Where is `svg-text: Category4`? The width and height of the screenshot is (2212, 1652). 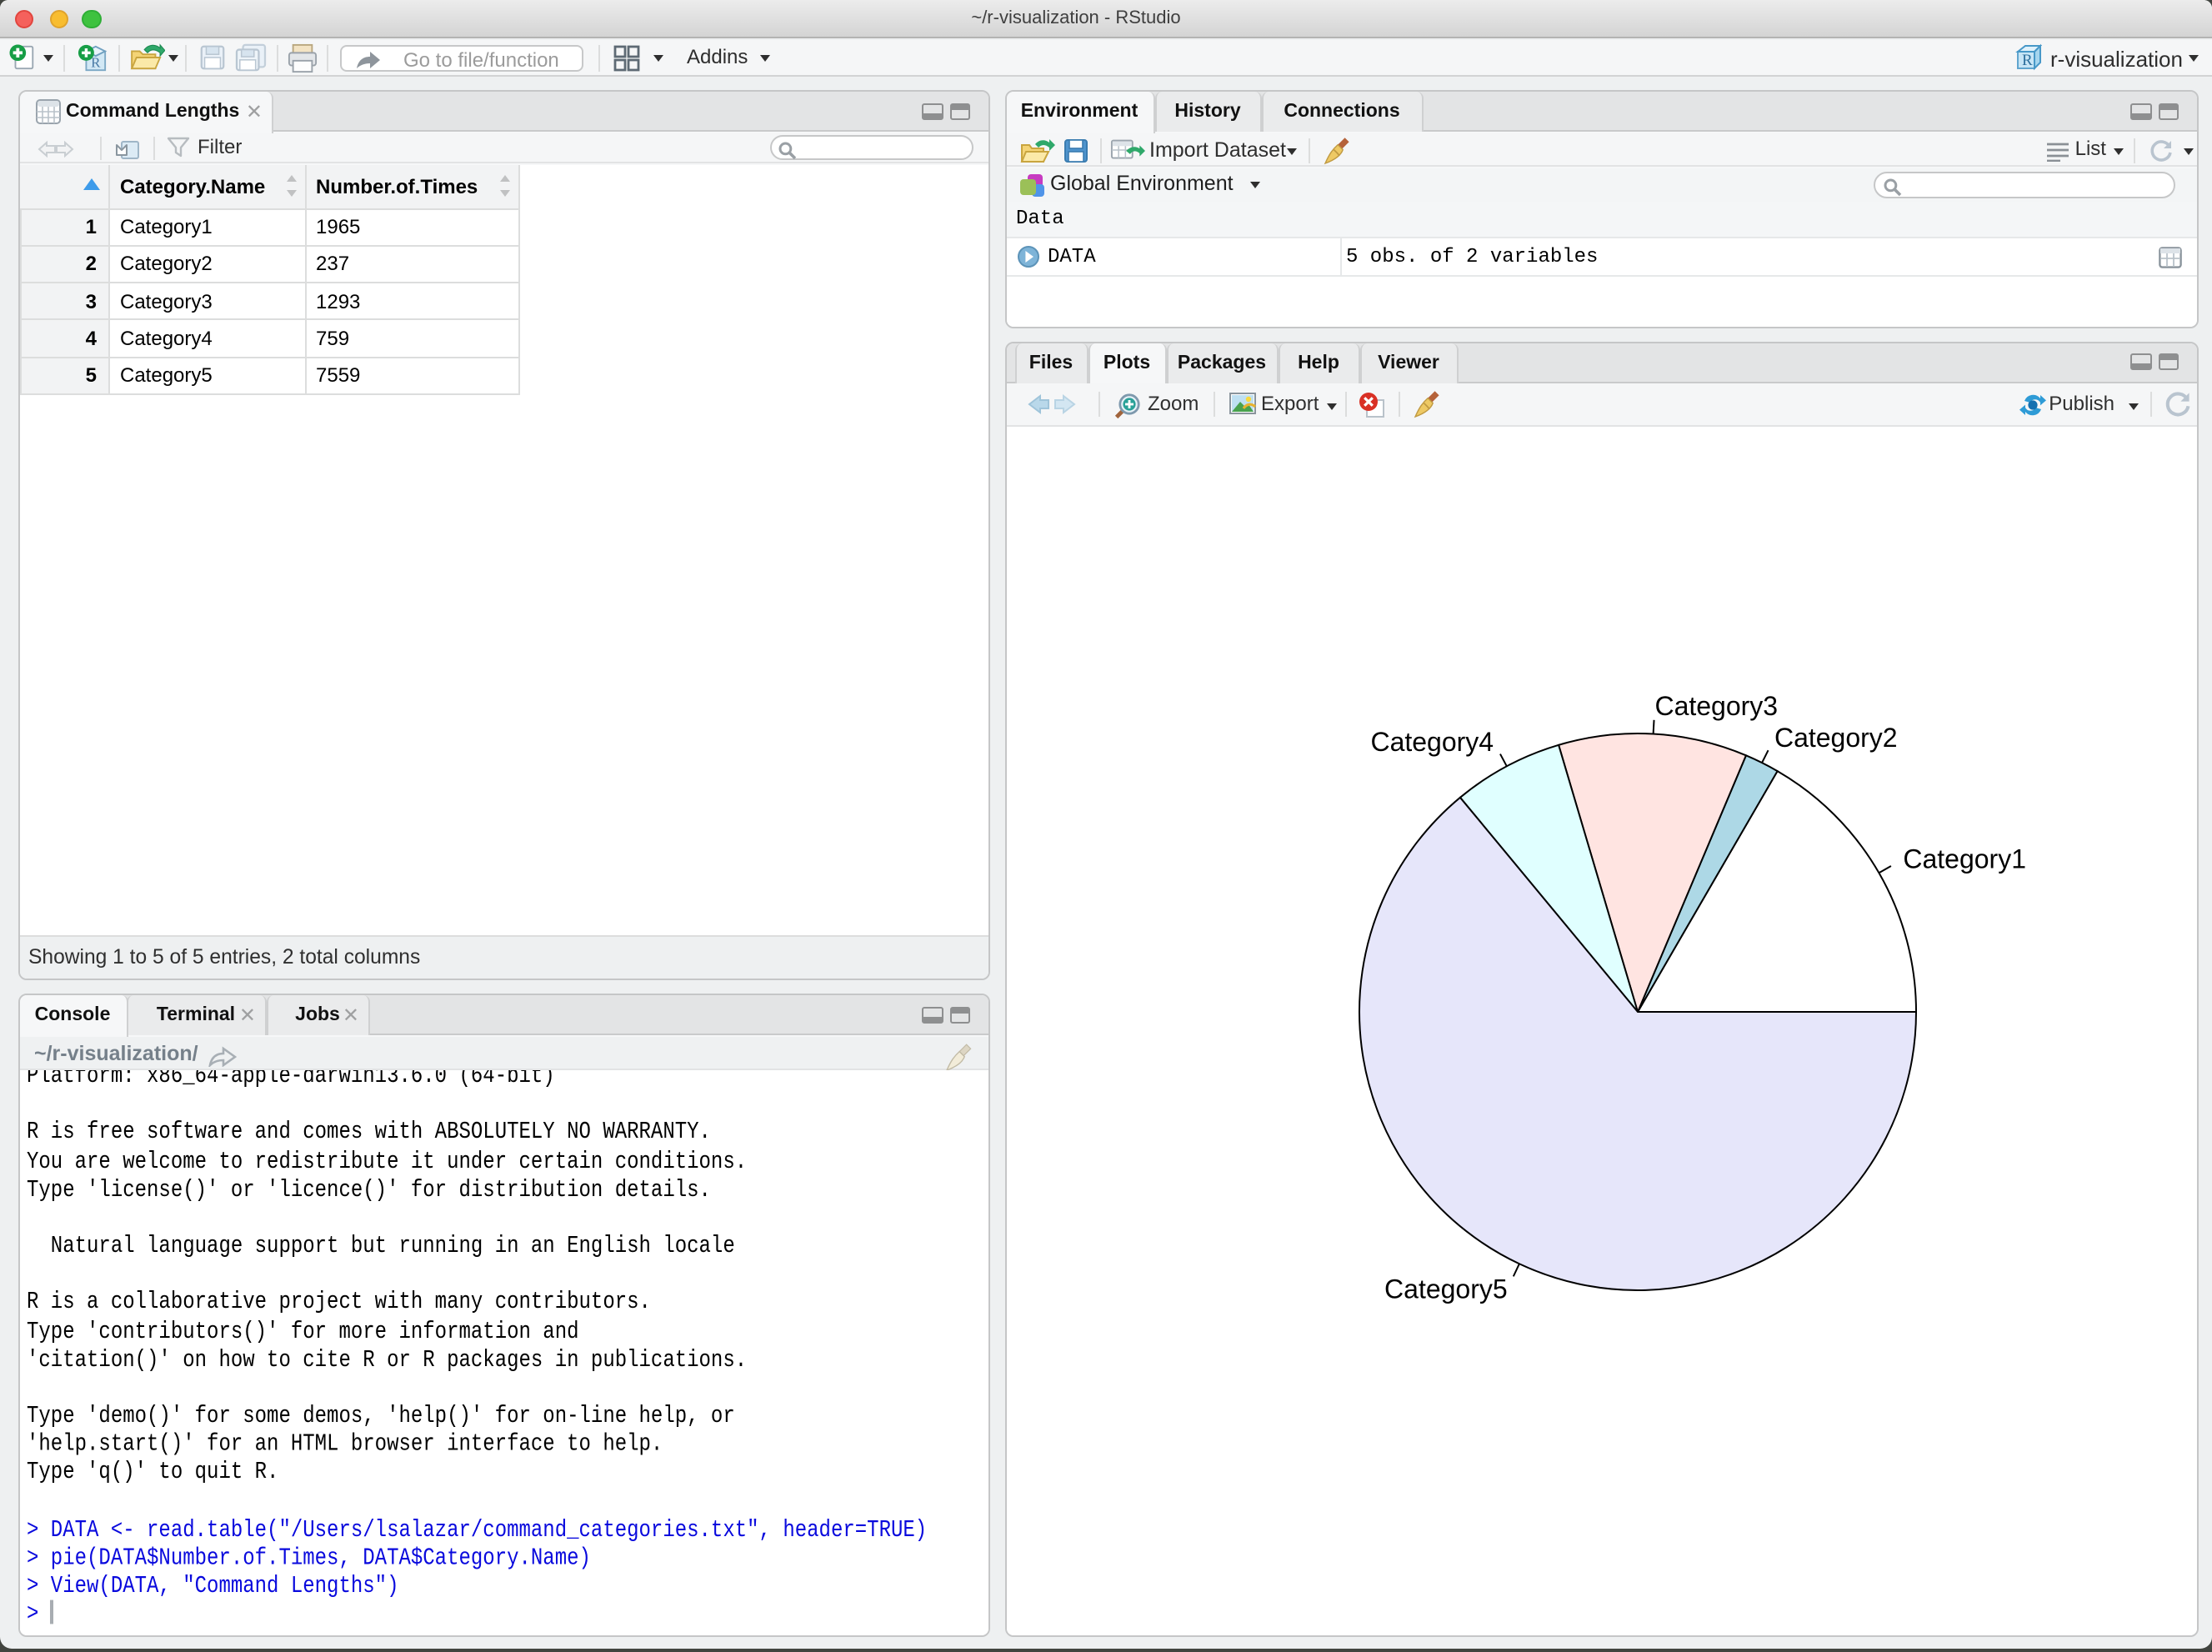 svg-text: Category4 is located at coordinates (1431, 742).